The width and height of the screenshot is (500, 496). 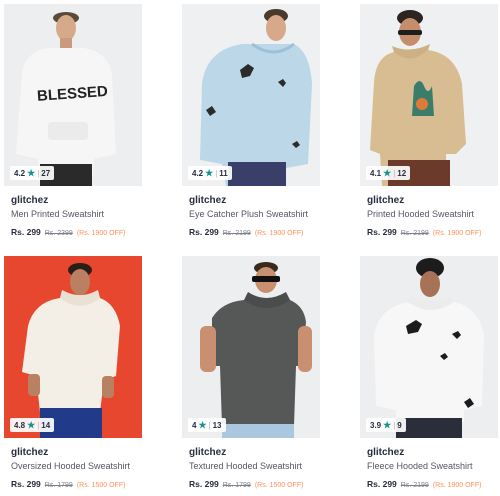 I want to click on rating-badge: 4.2 ★ | 27, so click(x=32, y=173).